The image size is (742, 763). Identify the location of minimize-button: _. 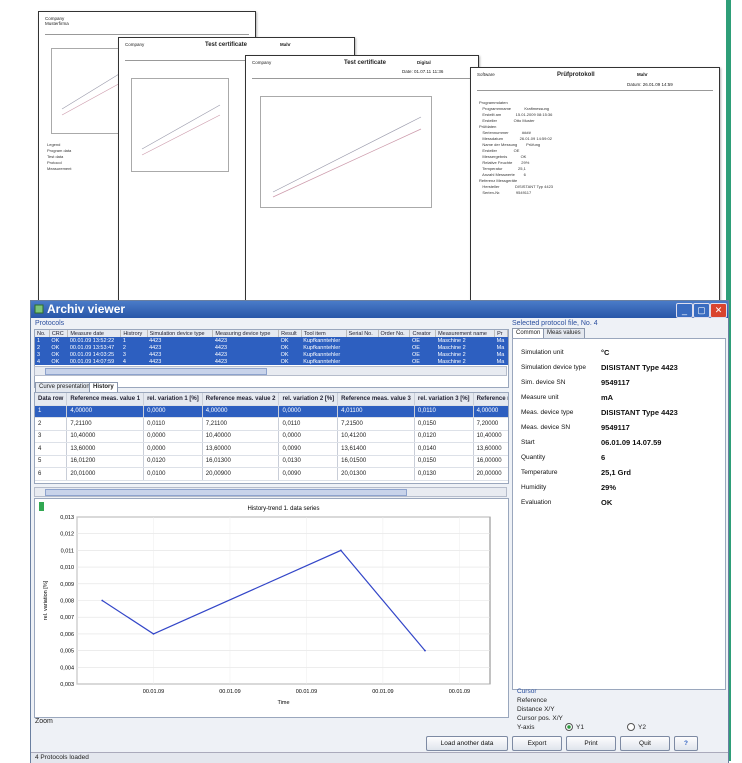
(684, 310).